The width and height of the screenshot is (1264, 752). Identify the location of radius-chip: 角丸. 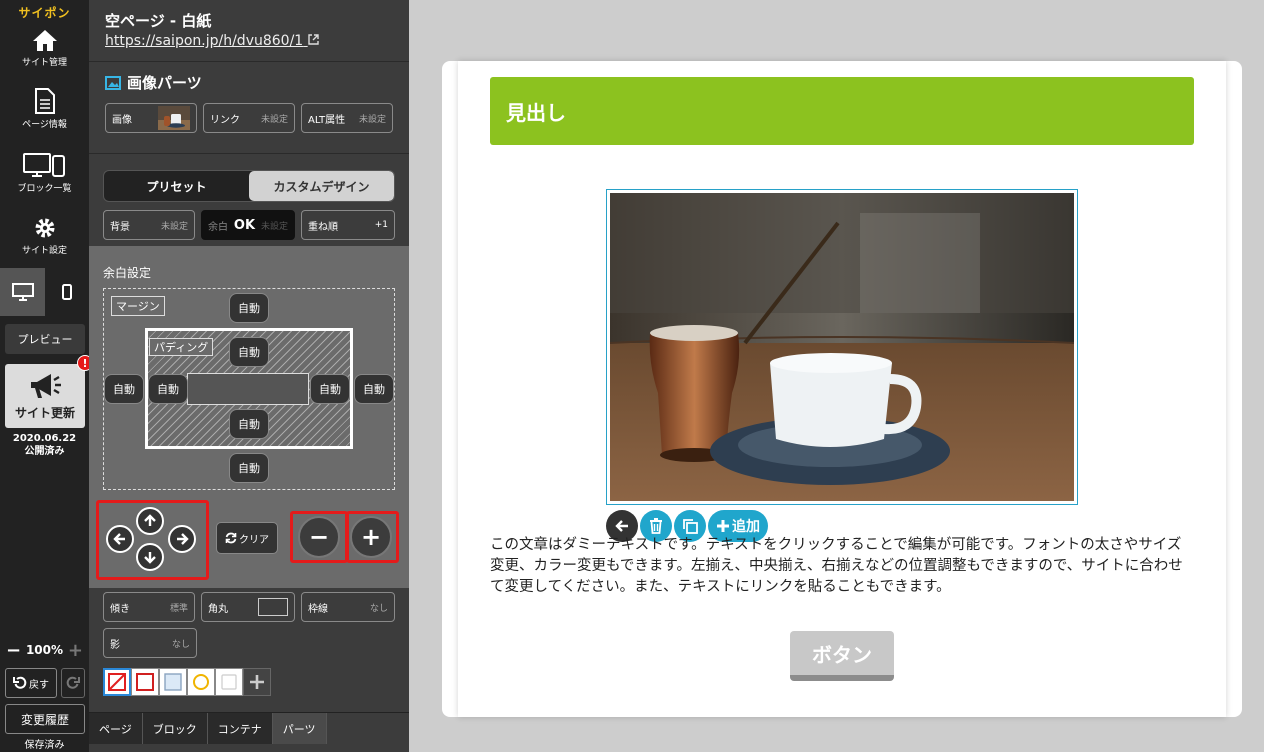
(248, 607).